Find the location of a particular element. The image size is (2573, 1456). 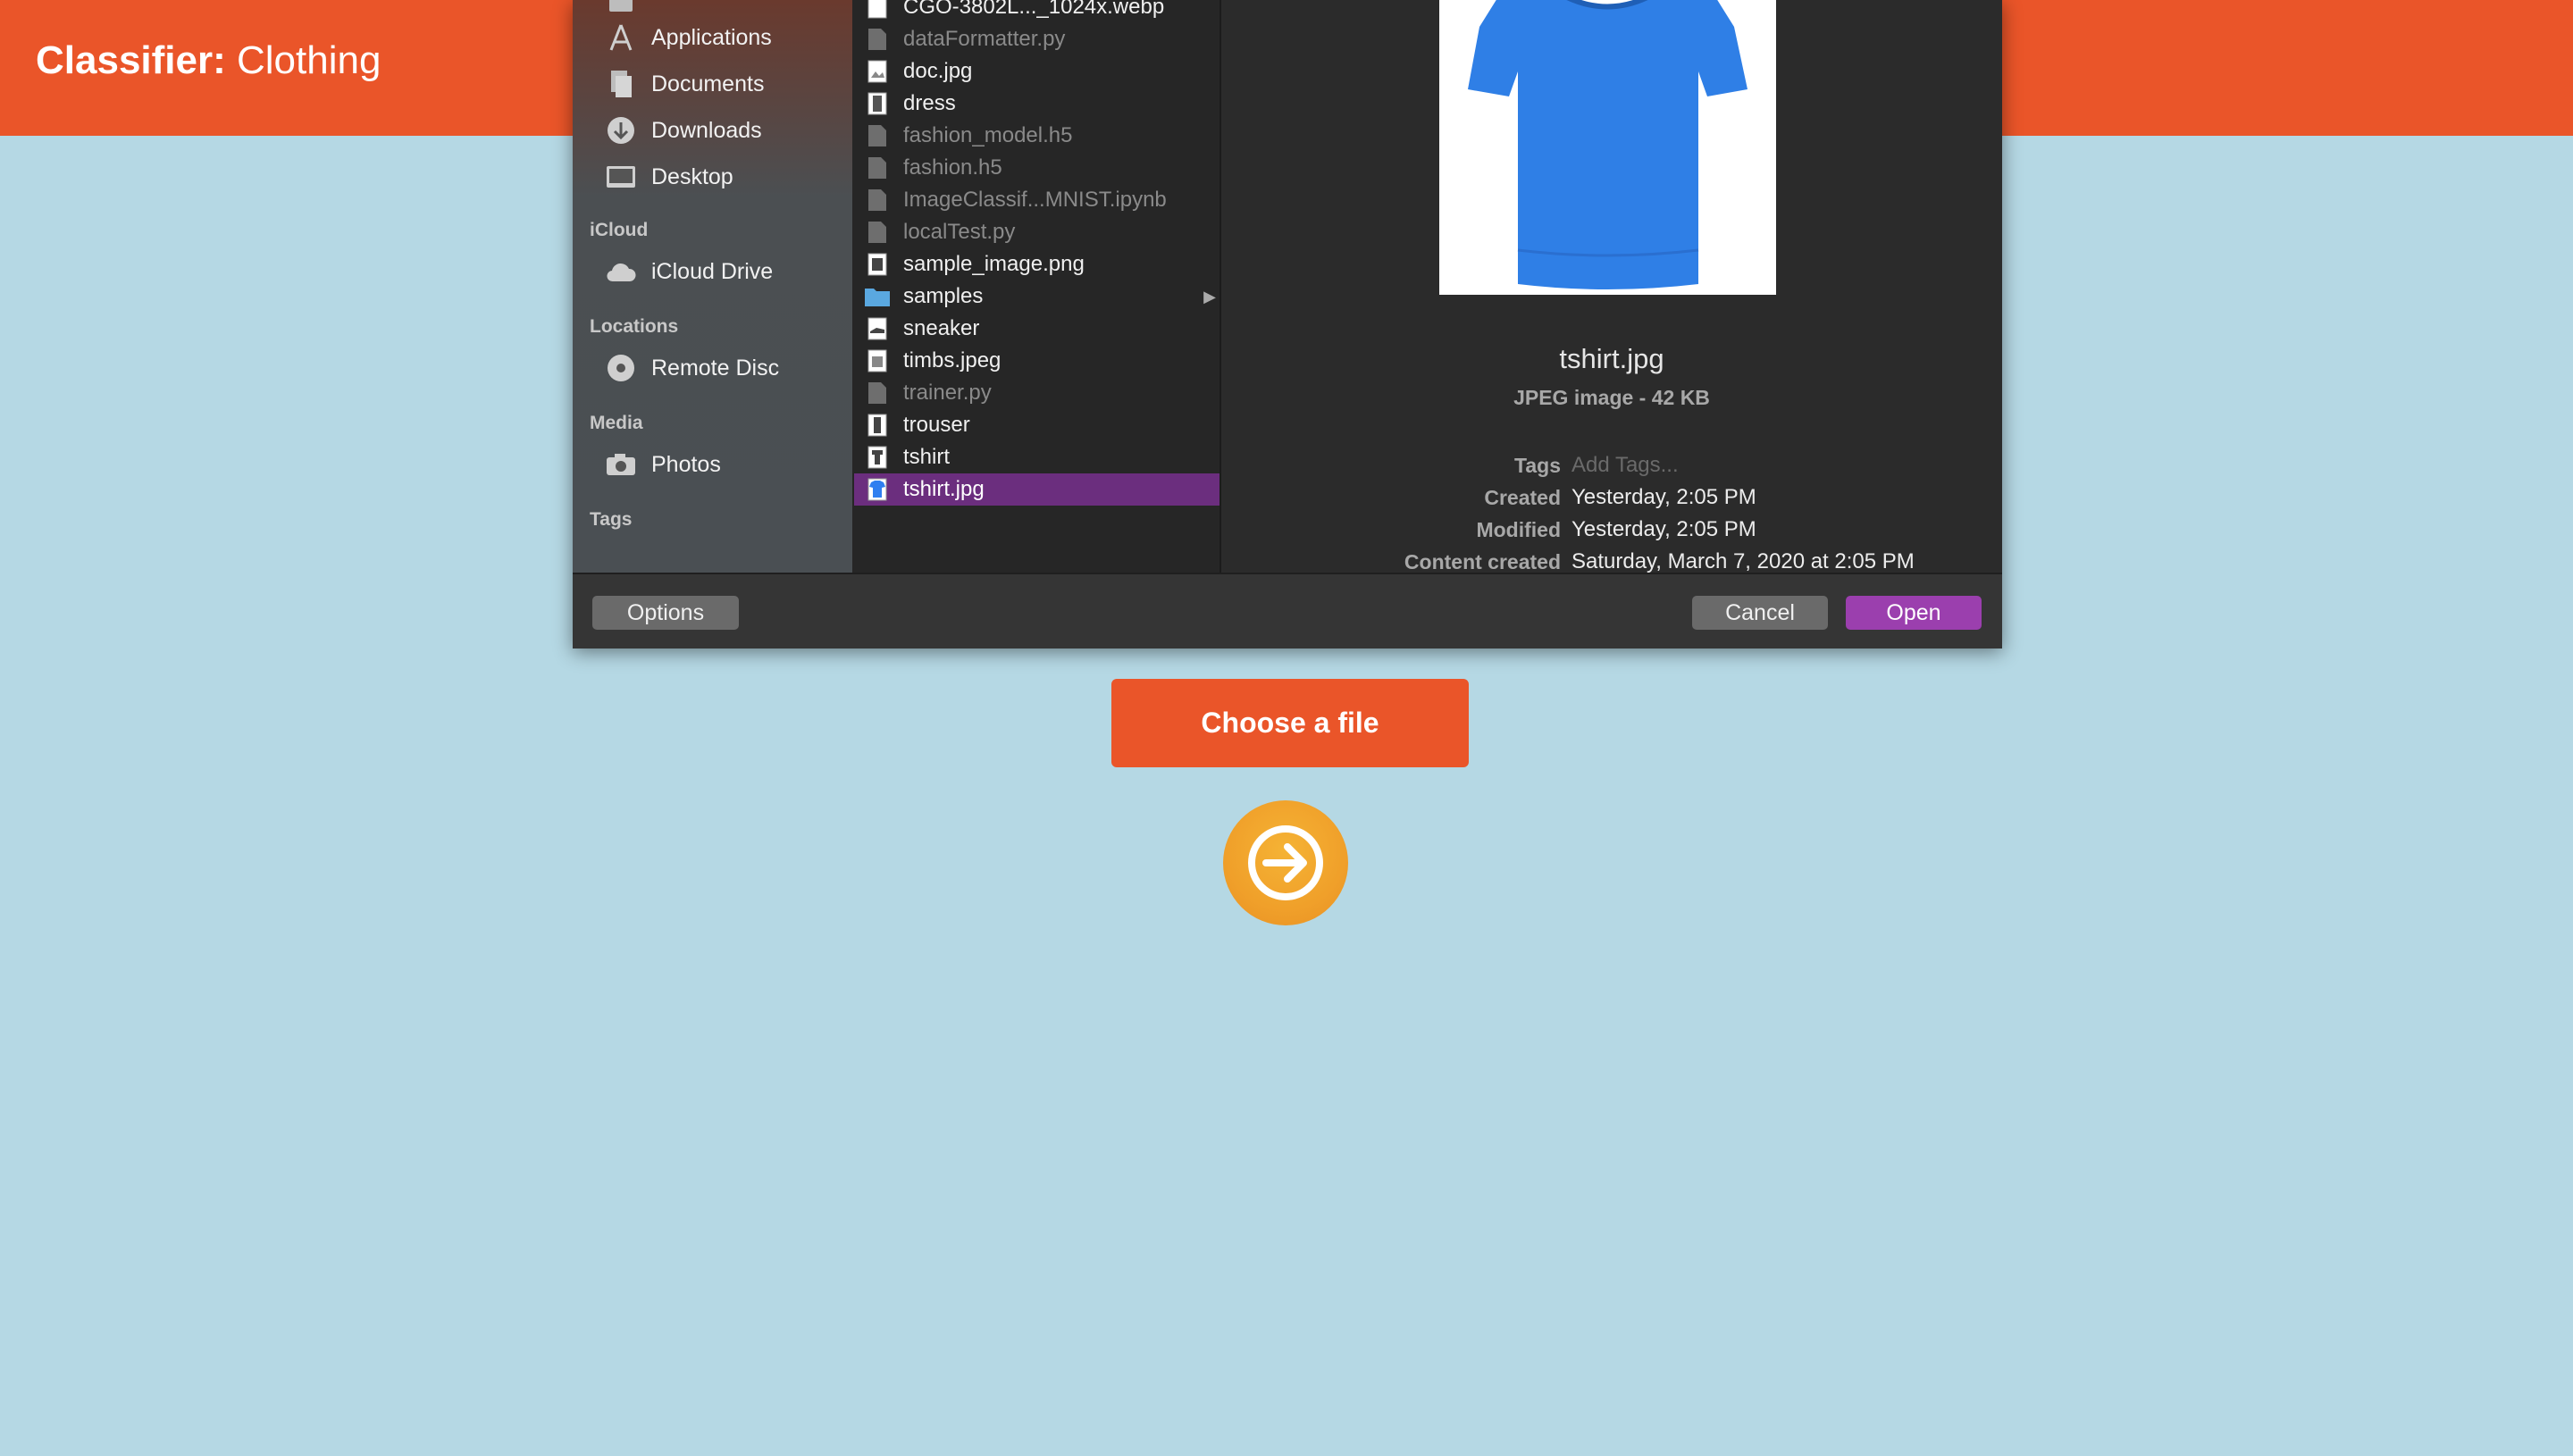

camera-icon is located at coordinates (621, 464).